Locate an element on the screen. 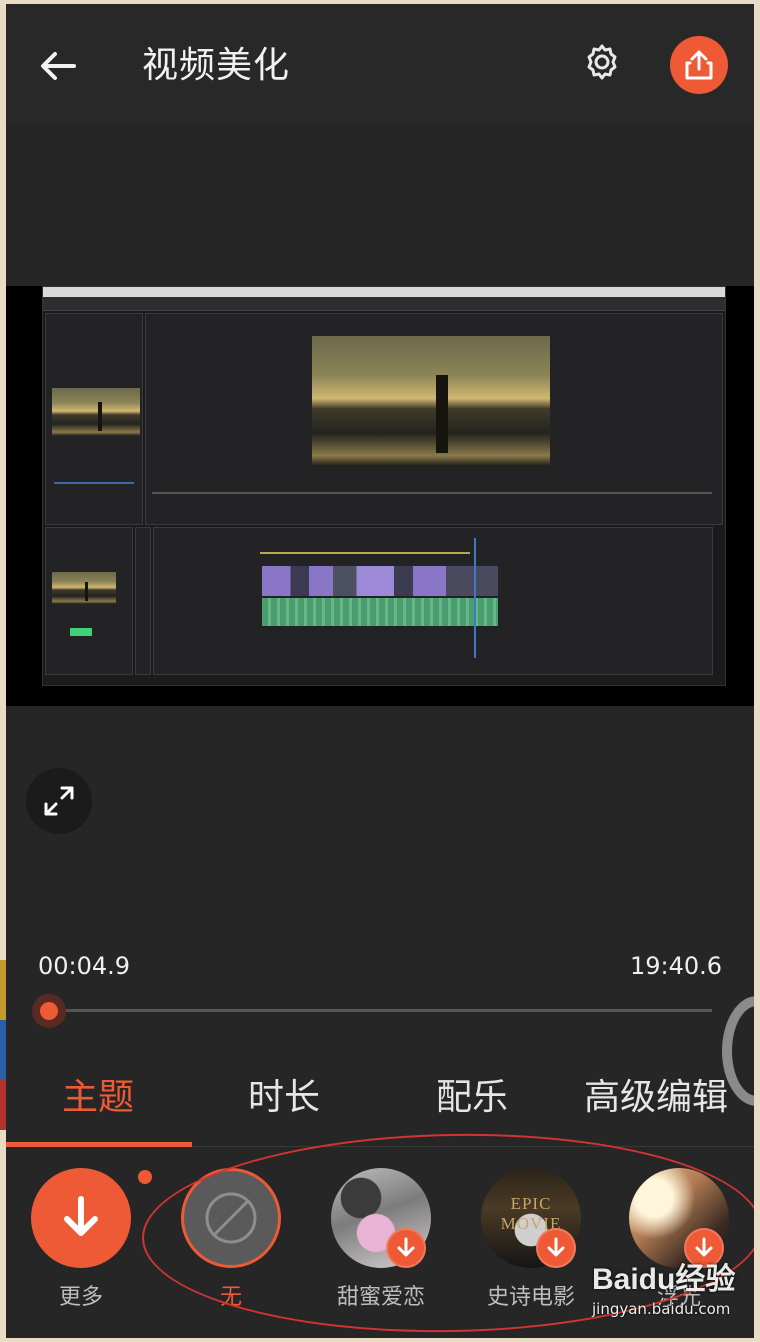  frame-timeline-panel is located at coordinates (433, 601).